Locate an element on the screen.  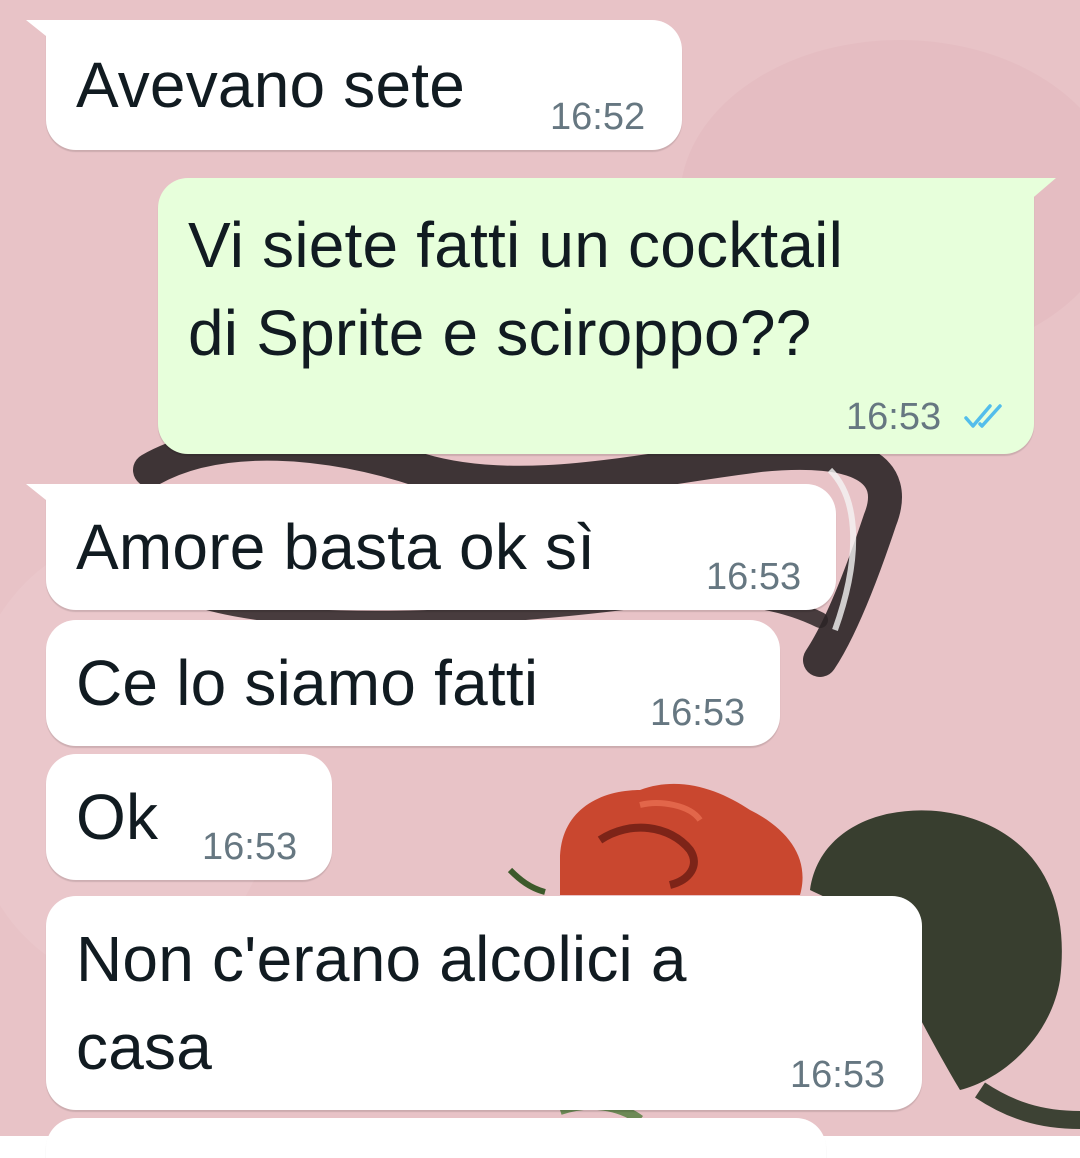
message-text-line-2: casa is located at coordinates (144, 1047).